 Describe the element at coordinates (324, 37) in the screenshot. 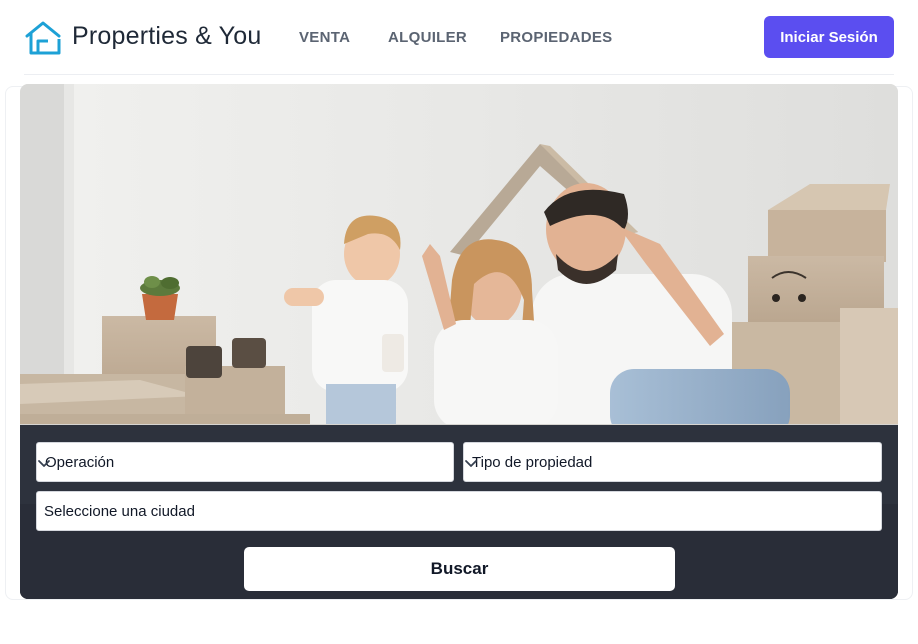

I see `nav-venta: VENTA` at that location.